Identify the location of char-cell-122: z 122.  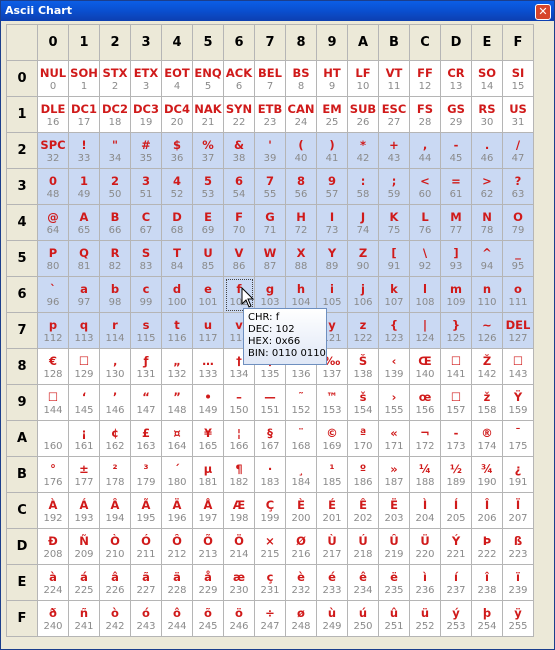
(363, 330).